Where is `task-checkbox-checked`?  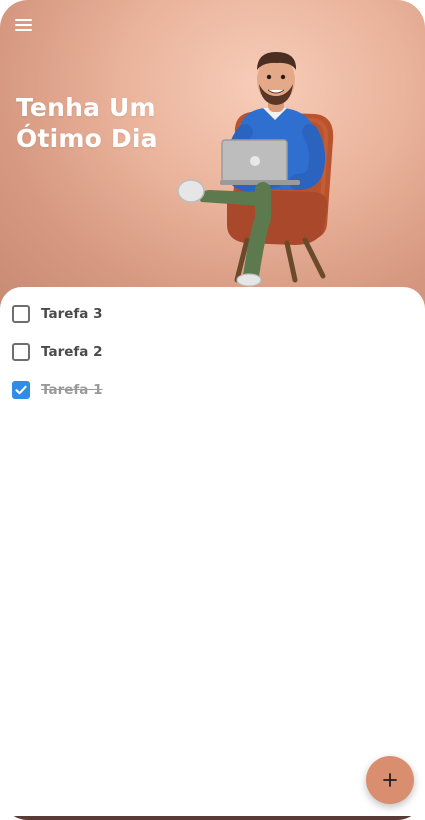 task-checkbox-checked is located at coordinates (21, 390).